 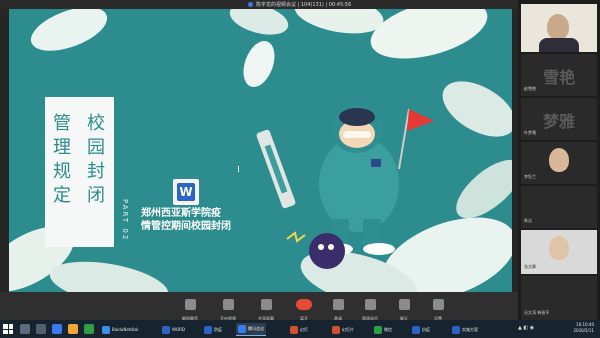 I want to click on participants-panel: 雪艳 赵雪艳 梦雅 叶梦雅 李钰兰 陈洁 张文静 吕文涛 韩晋亨, so click(x=559, y=160).